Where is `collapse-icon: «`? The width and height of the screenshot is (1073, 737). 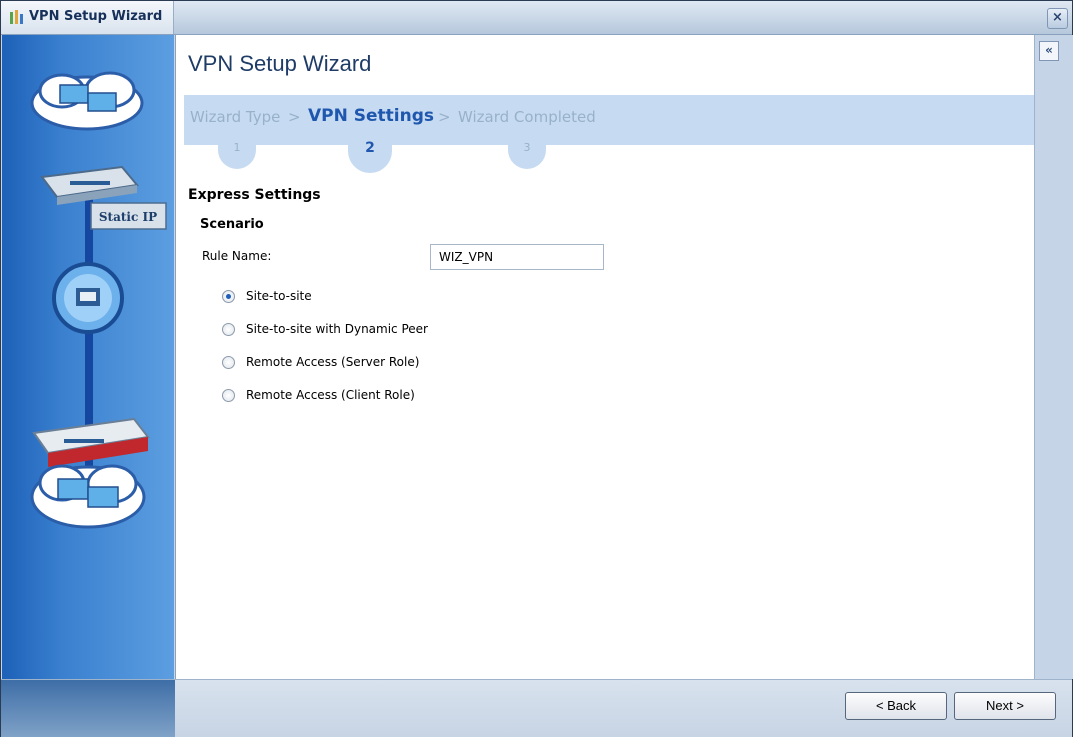 collapse-icon: « is located at coordinates (1049, 50).